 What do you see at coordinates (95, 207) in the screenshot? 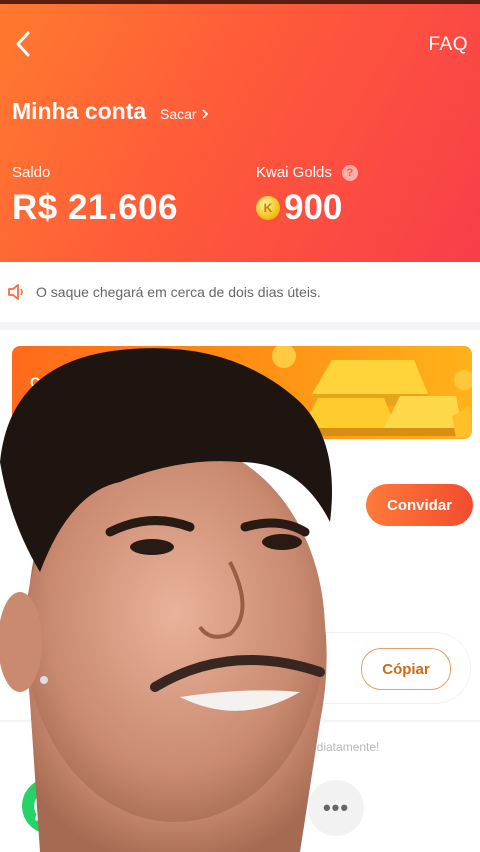
I see `balance-value: R$ 21.606` at bounding box center [95, 207].